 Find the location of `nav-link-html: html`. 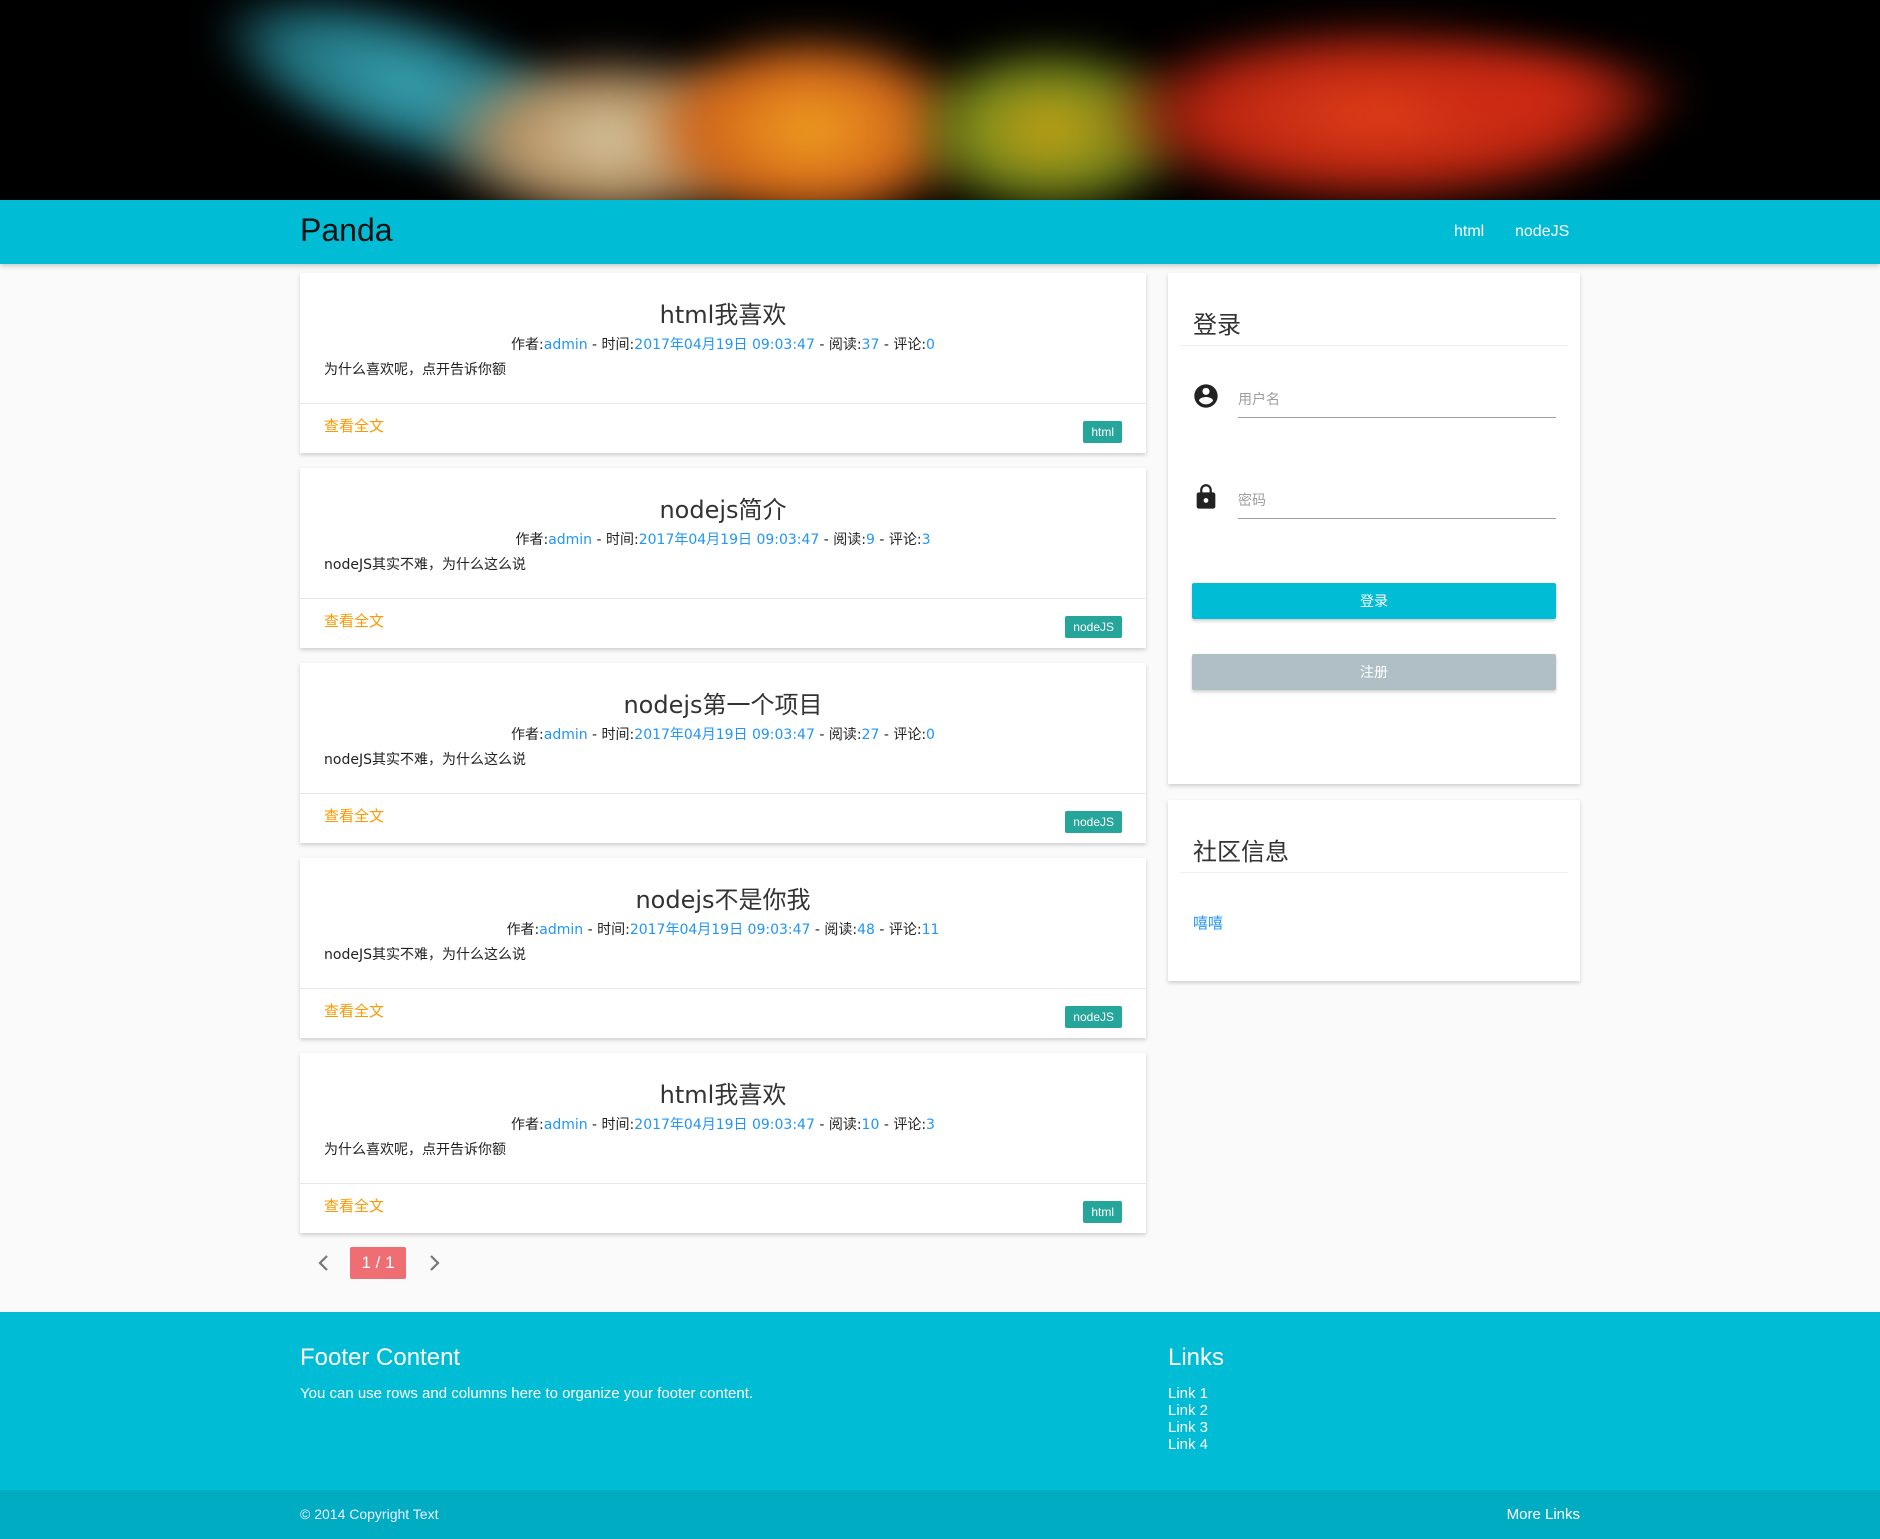

nav-link-html: html is located at coordinates (1469, 232).